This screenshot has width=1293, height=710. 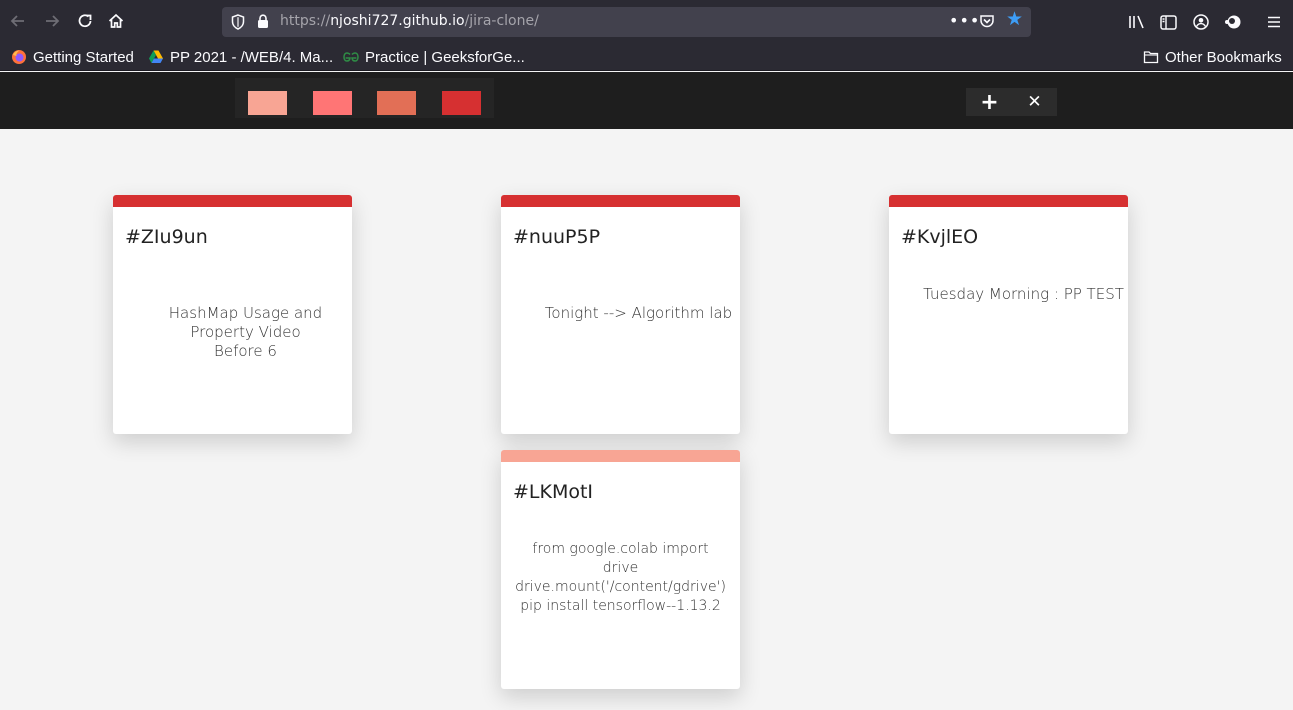 I want to click on ticket-actions: + ✕, so click(x=1011, y=102).